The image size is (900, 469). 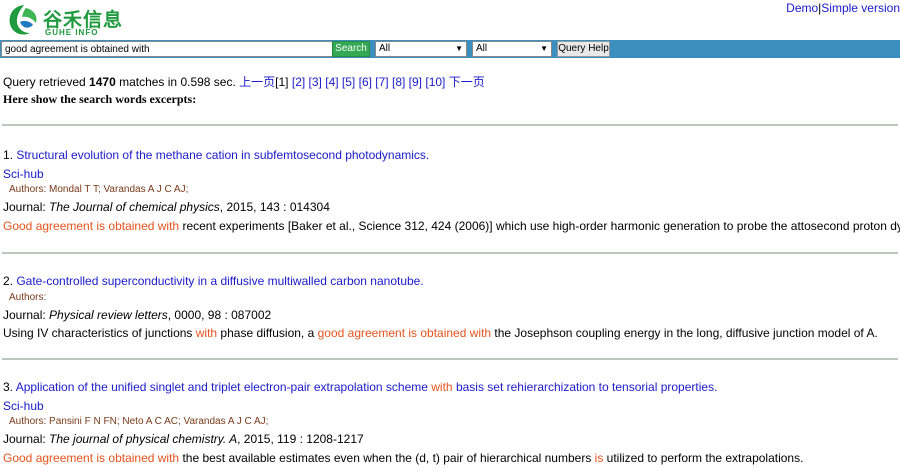 What do you see at coordinates (10, 281) in the screenshot?
I see `result-number: 2.` at bounding box center [10, 281].